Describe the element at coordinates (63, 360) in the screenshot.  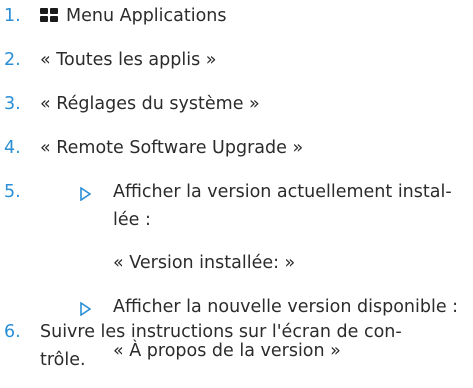
I see `step-text-continued: trôle.` at that location.